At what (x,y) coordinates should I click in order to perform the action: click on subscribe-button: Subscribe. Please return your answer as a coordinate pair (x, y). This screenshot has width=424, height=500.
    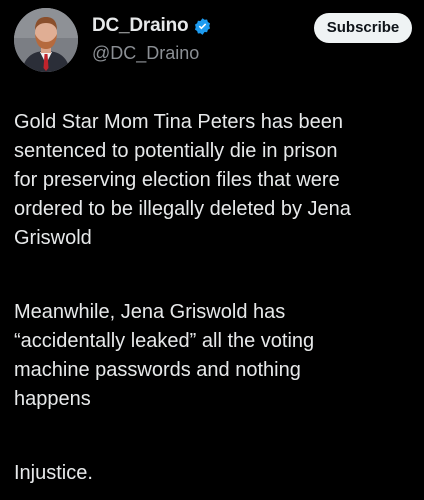
    Looking at the image, I should click on (363, 28).